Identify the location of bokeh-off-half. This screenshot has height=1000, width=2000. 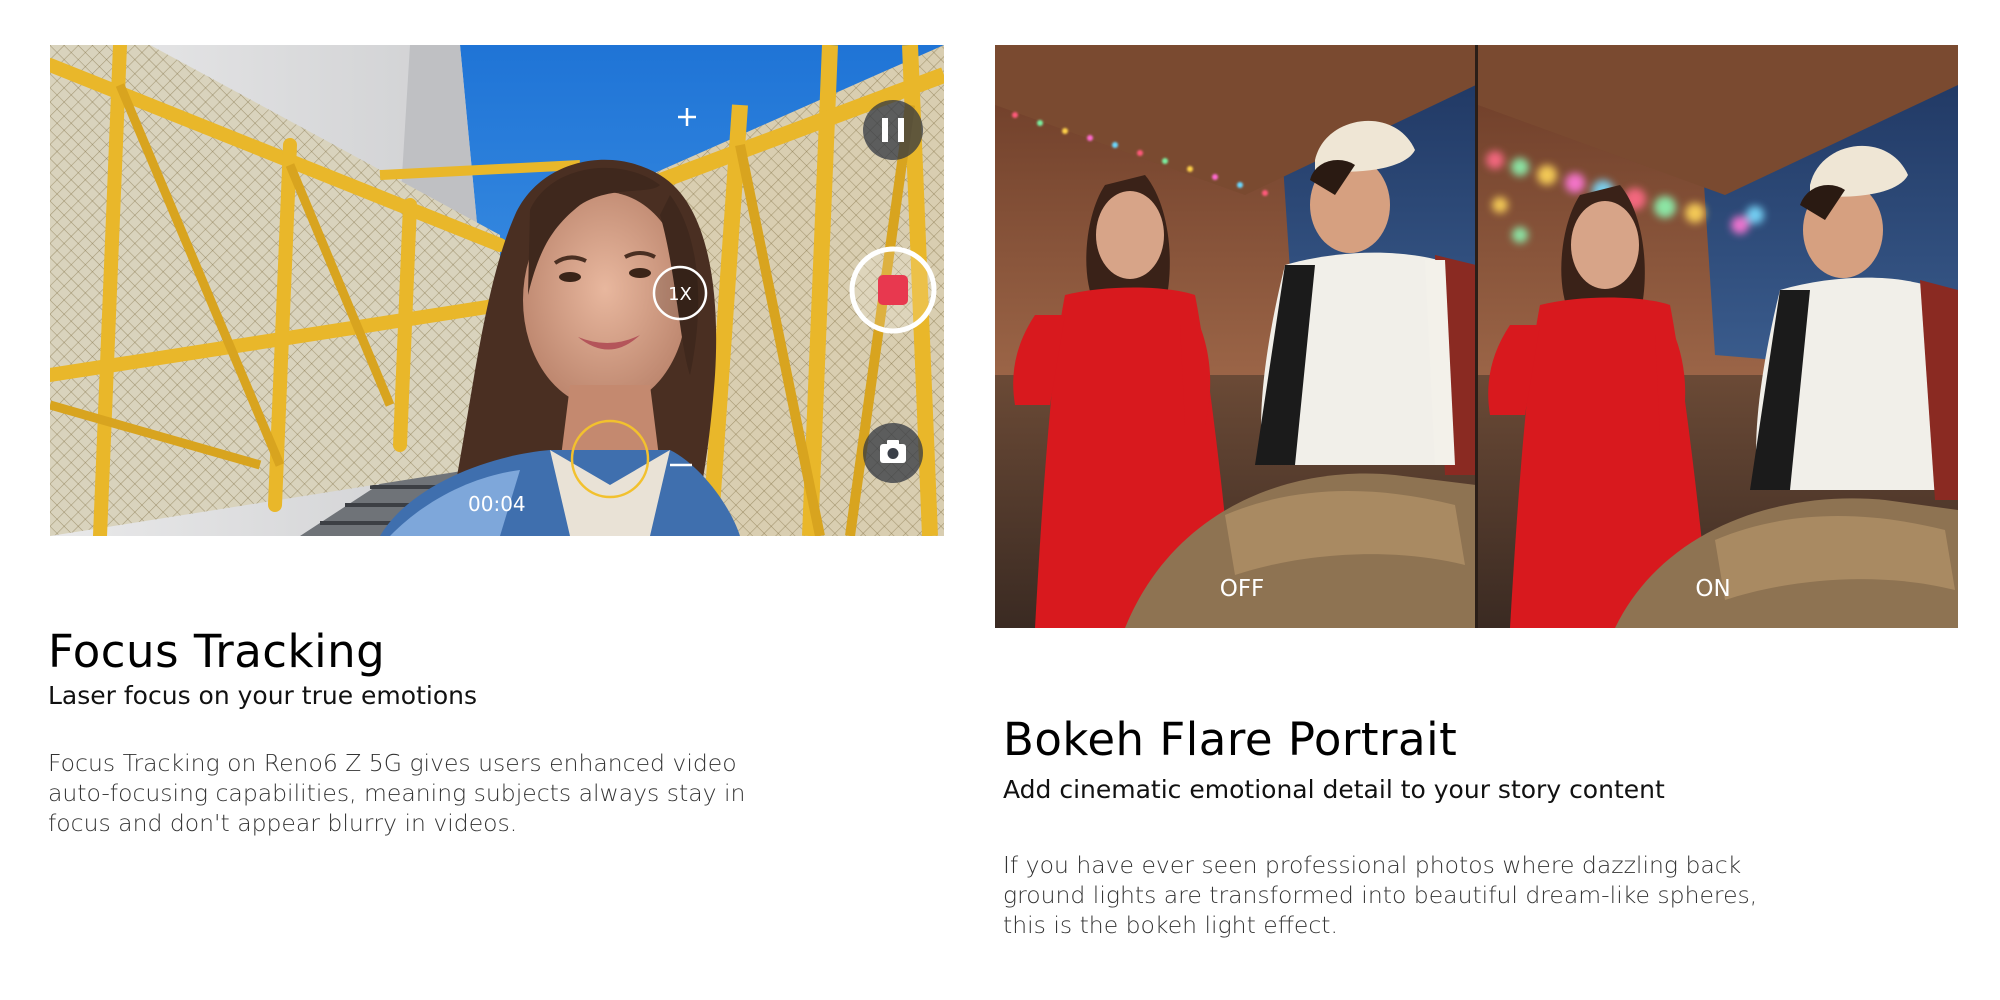
(1235, 336).